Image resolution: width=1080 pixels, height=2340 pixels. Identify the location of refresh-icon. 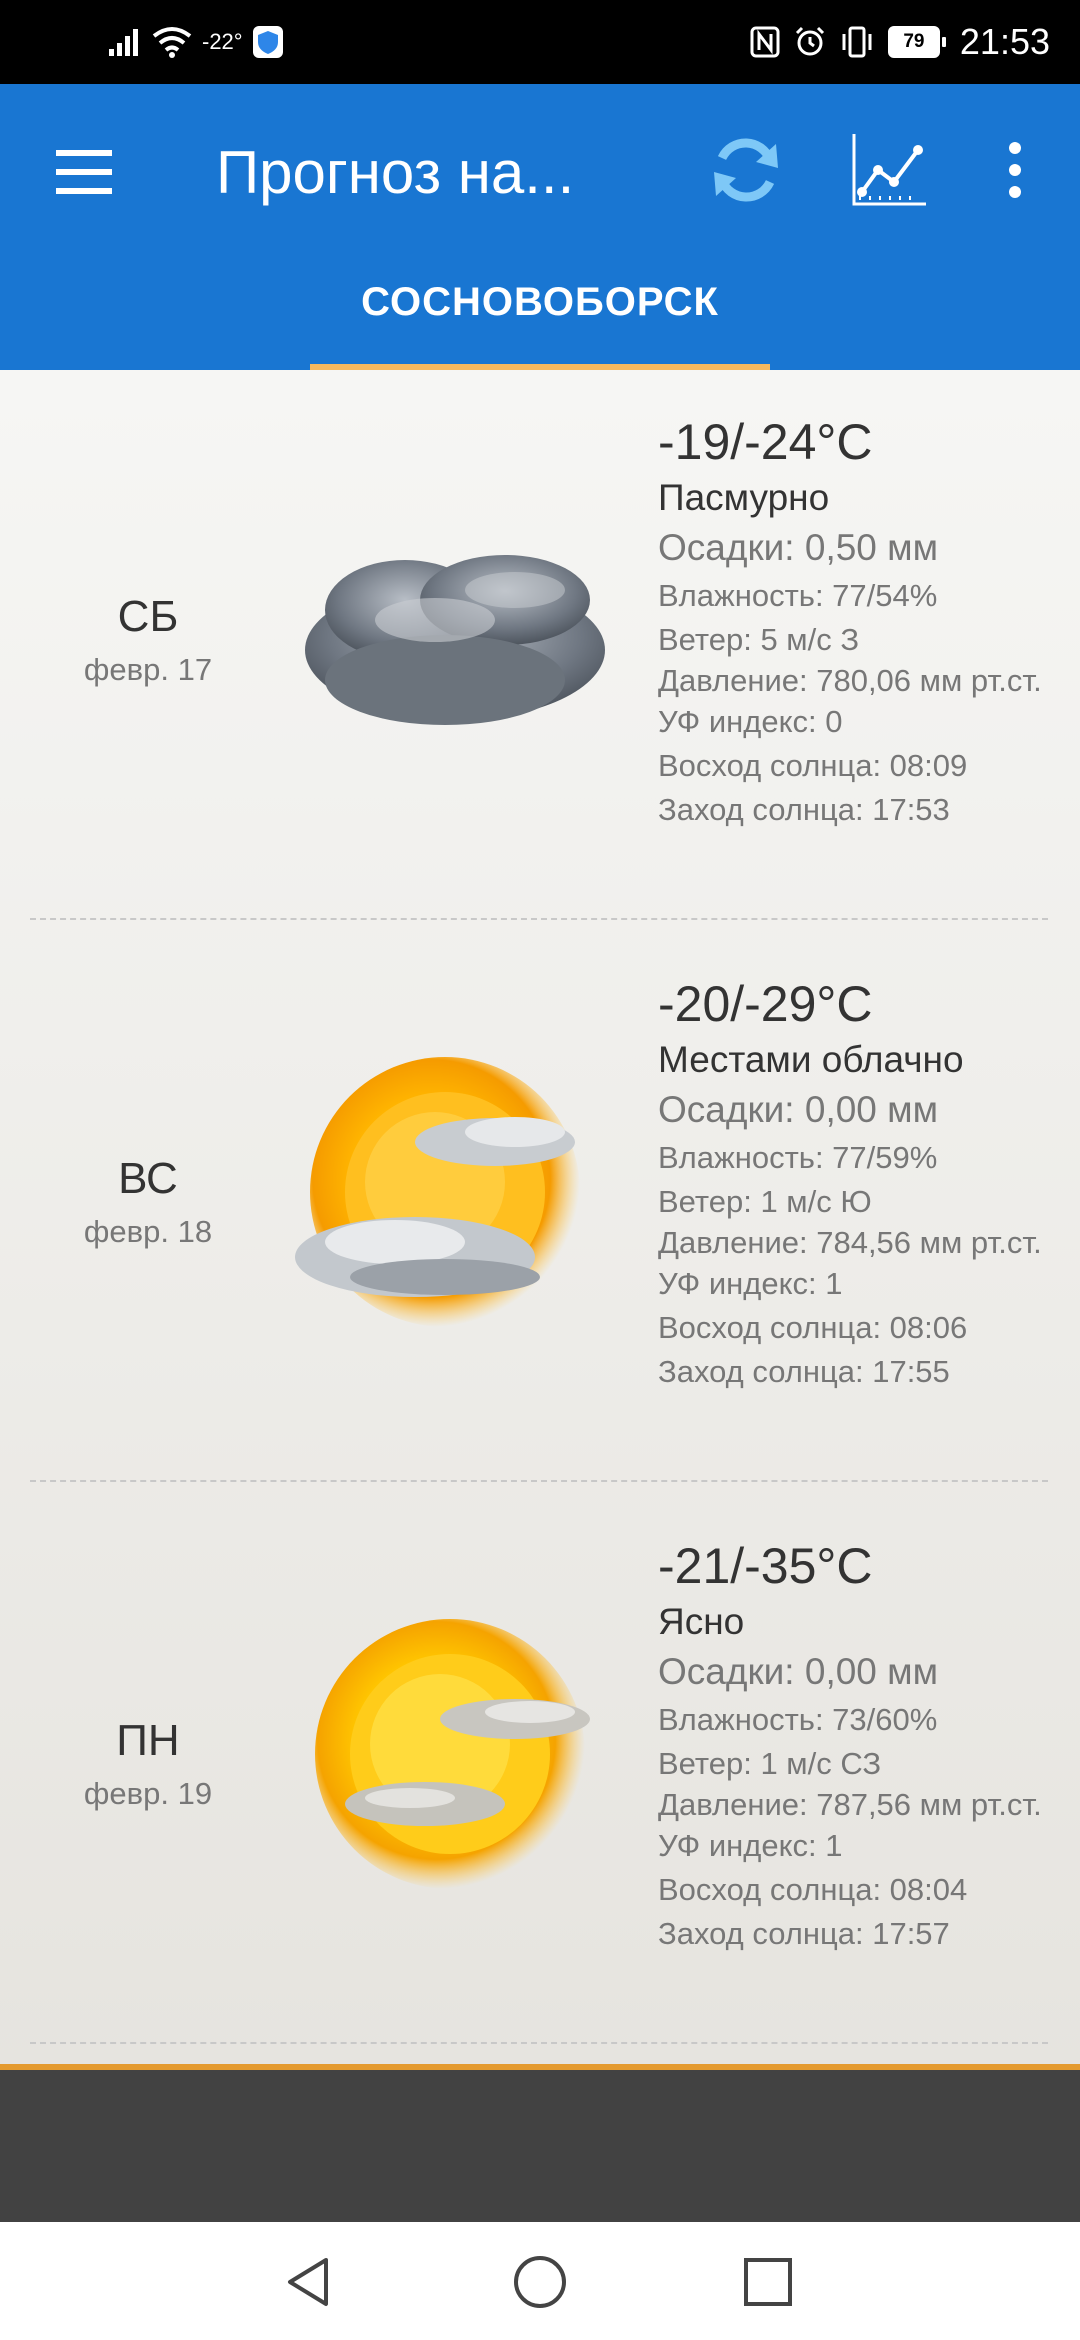
(746, 170).